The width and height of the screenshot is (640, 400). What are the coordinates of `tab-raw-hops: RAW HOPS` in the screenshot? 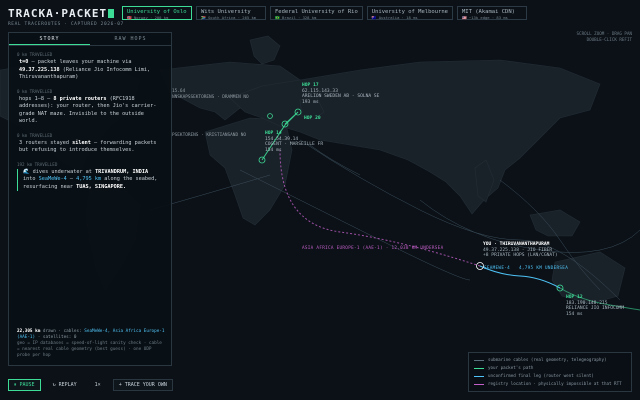 It's located at (130, 39).